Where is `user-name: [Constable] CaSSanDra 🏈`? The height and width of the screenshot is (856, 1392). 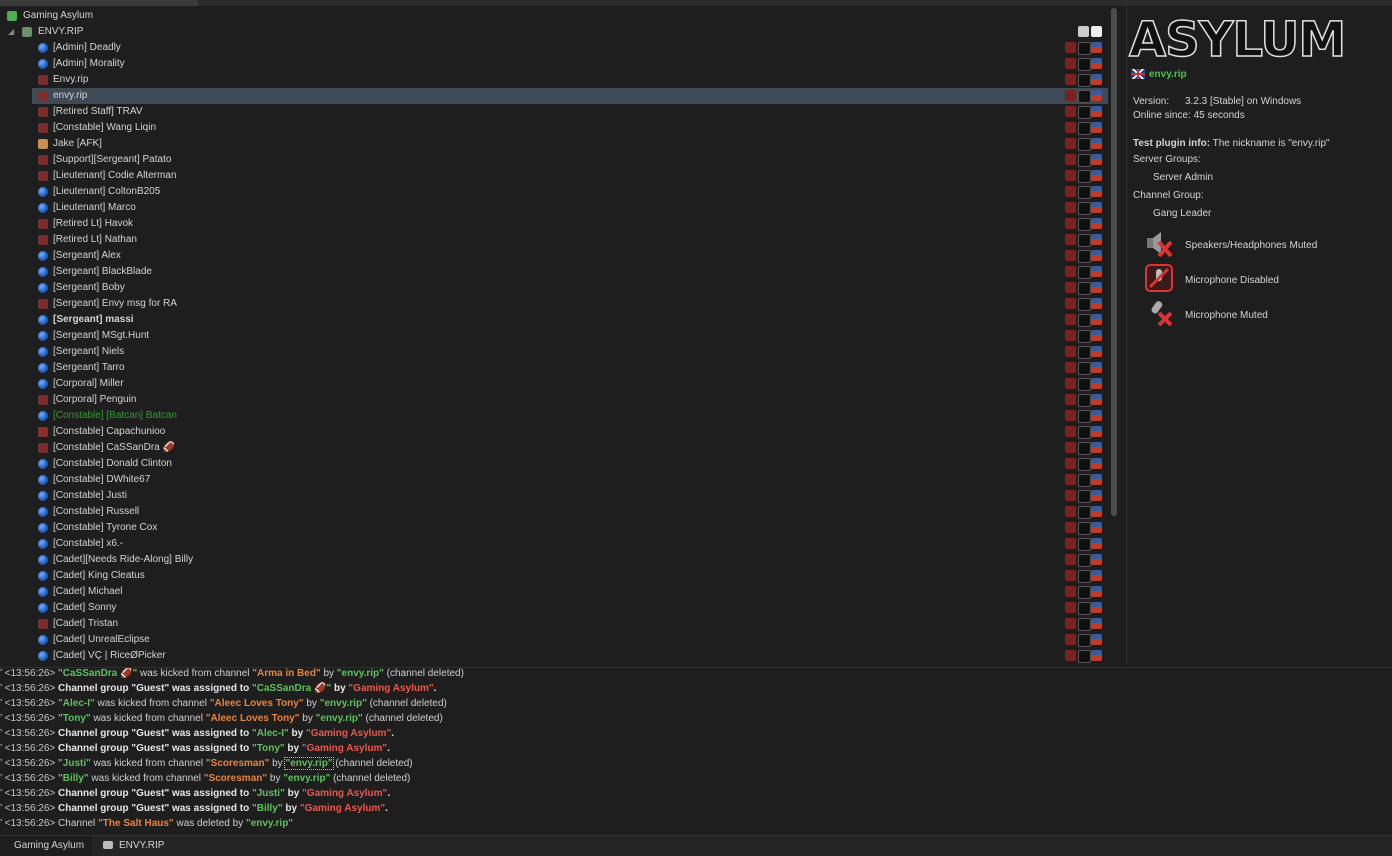
user-name: [Constable] CaSSanDra 🏈 is located at coordinates (114, 447).